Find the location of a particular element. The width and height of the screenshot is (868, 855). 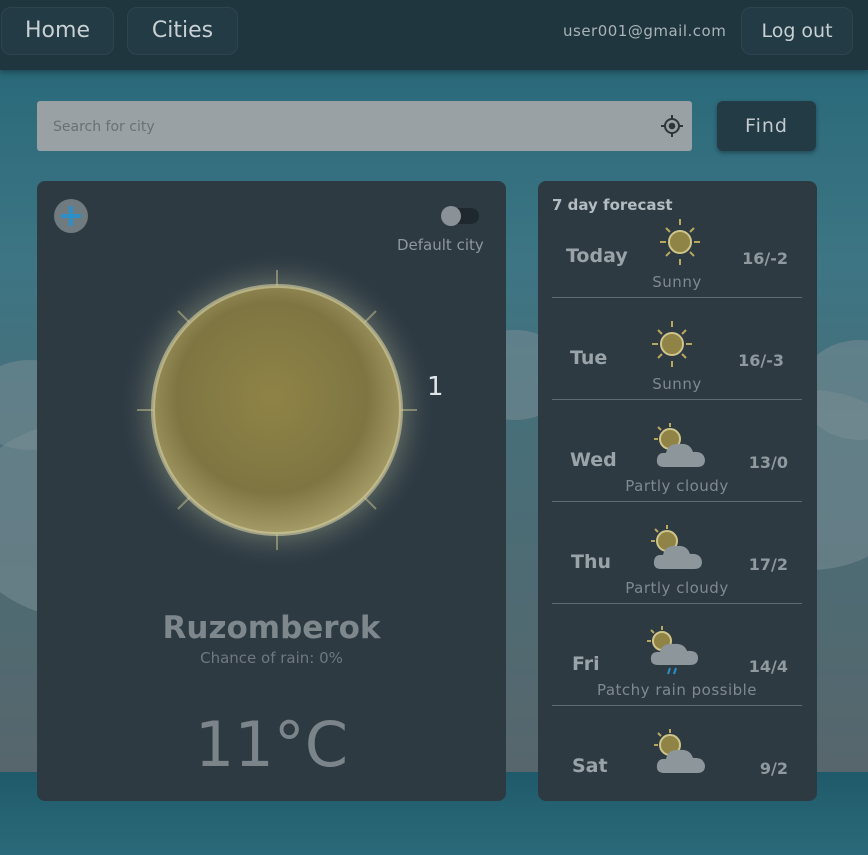

locate-icon is located at coordinates (672, 126).